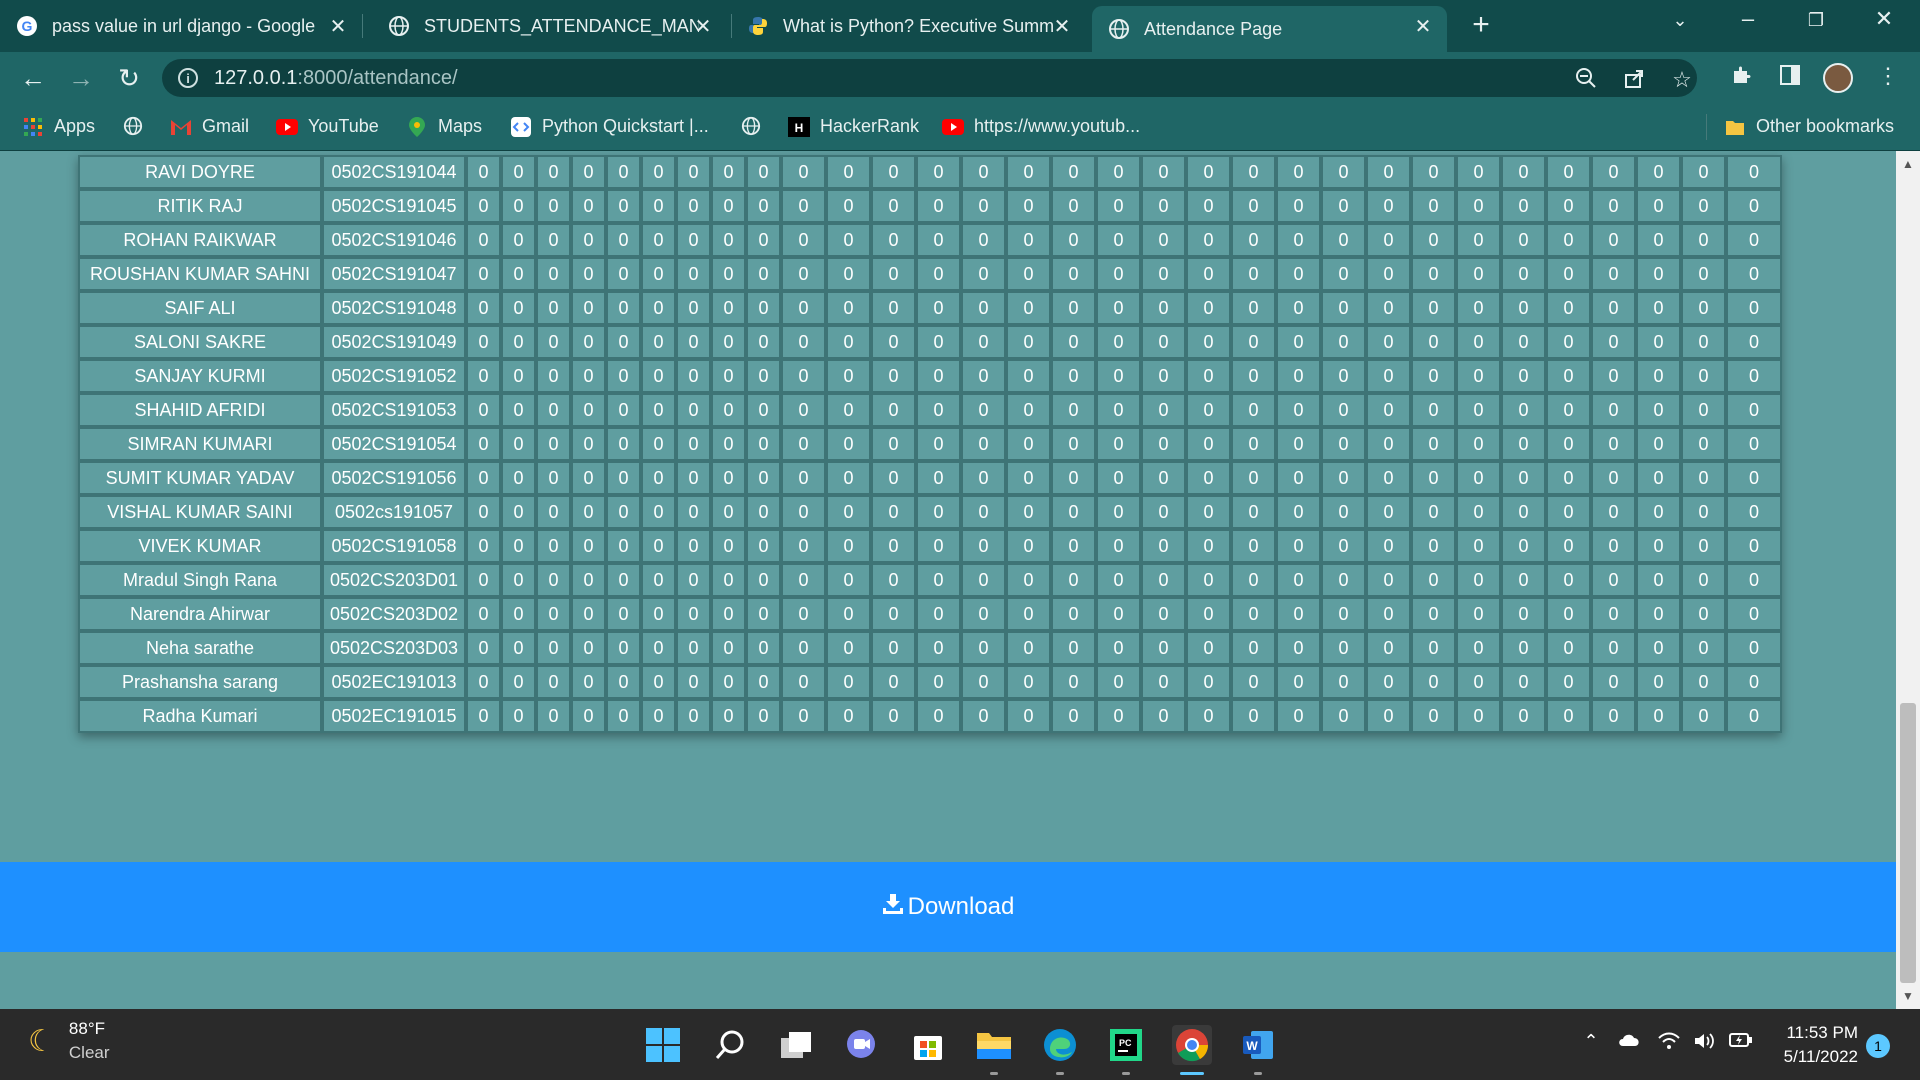  What do you see at coordinates (394, 308) in the screenshot?
I see `enrollment-number: 0502CS191048` at bounding box center [394, 308].